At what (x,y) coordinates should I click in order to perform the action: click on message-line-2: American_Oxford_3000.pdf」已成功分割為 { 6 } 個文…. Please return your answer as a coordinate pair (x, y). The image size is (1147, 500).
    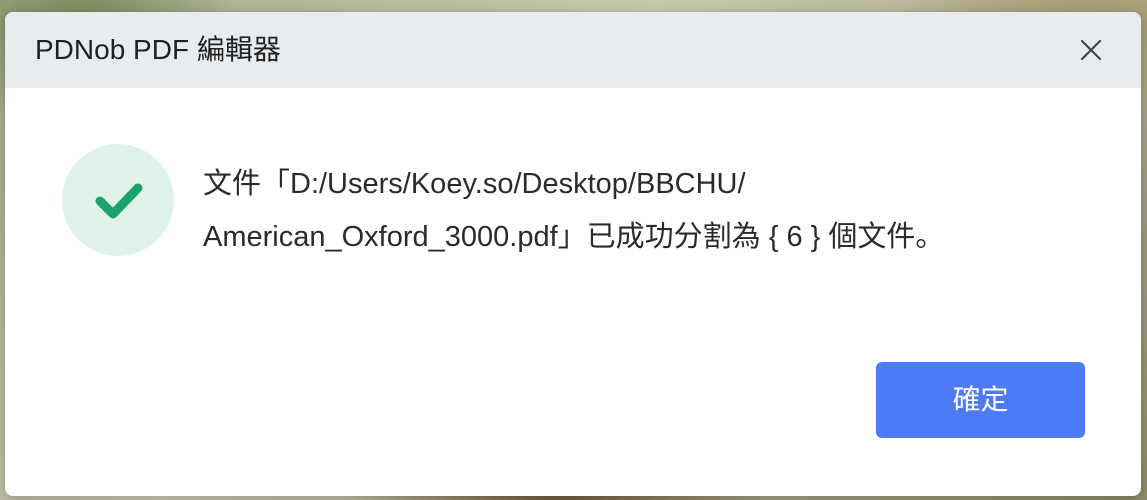
    Looking at the image, I should click on (574, 237).